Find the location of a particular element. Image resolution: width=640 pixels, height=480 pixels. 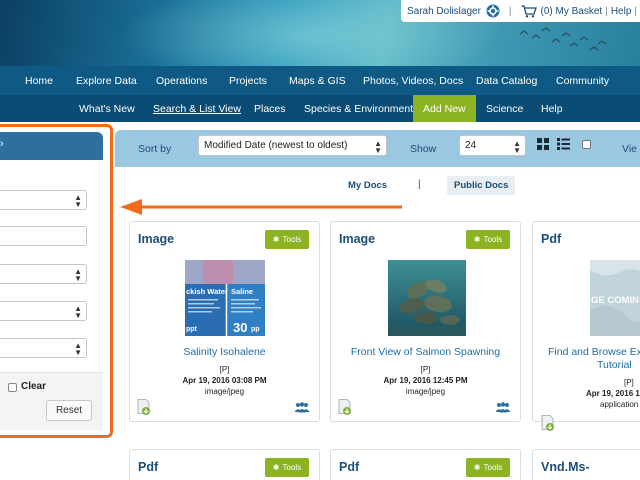

nav-maps-gis: Maps & GIS is located at coordinates (317, 80).